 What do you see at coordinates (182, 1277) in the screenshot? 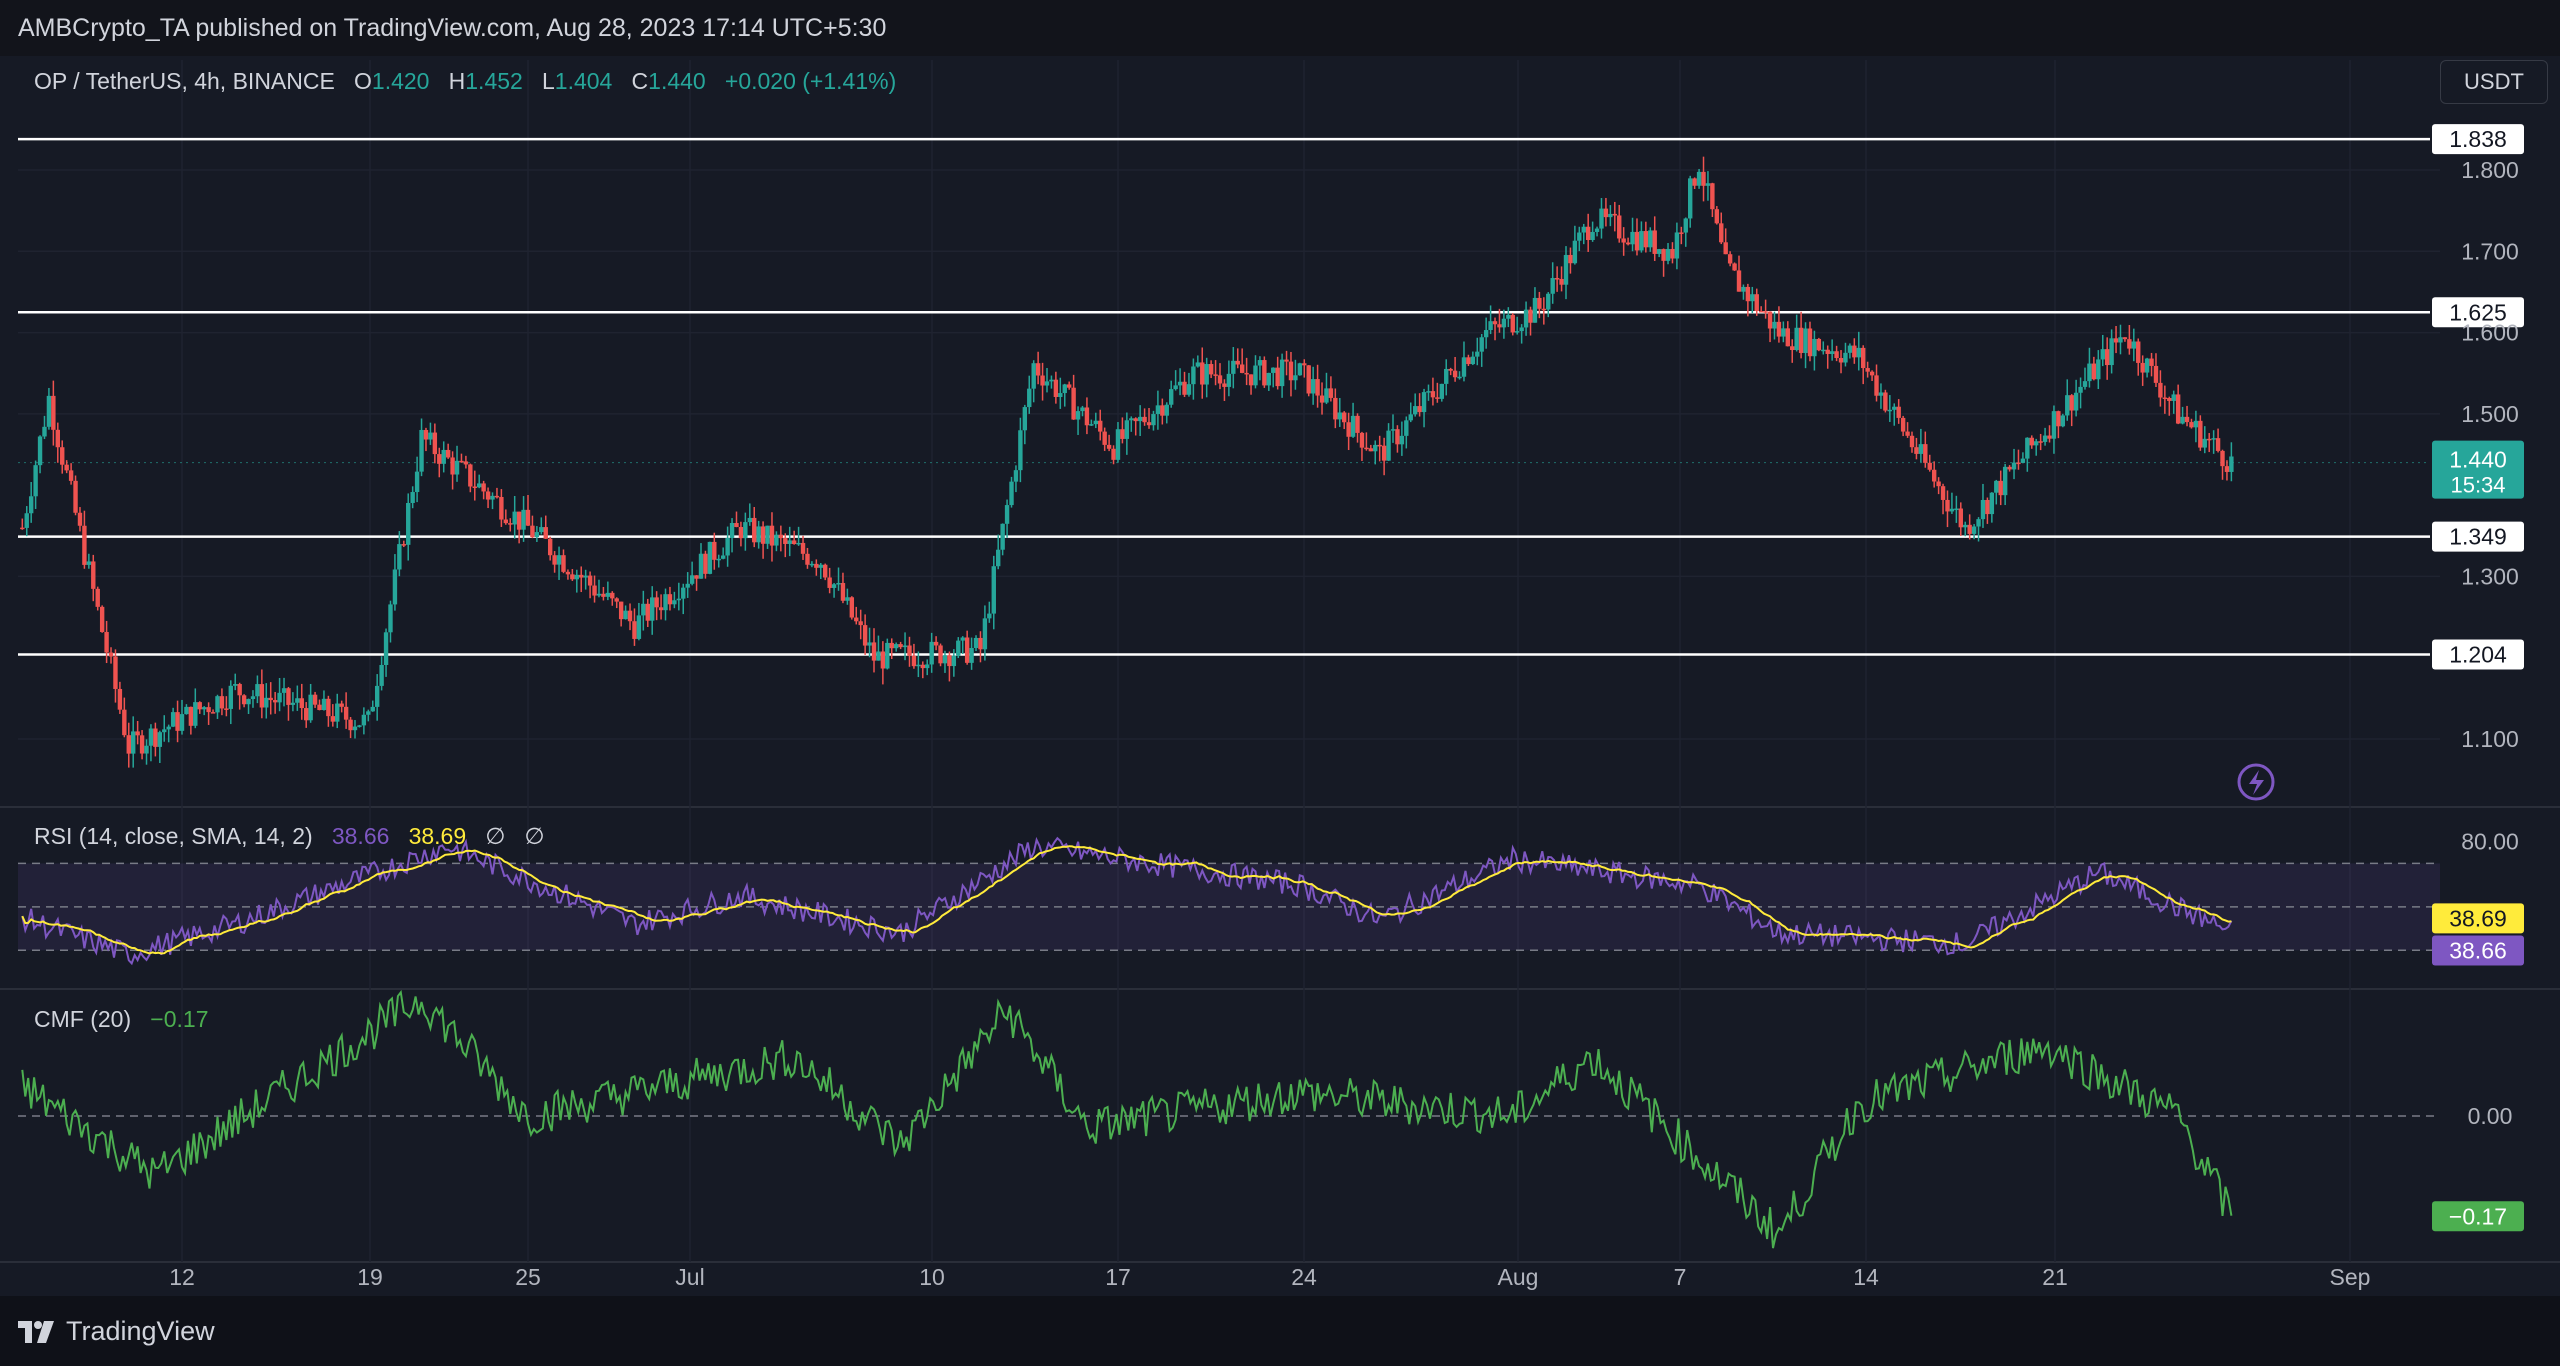
I see `x-tick-label: 12` at bounding box center [182, 1277].